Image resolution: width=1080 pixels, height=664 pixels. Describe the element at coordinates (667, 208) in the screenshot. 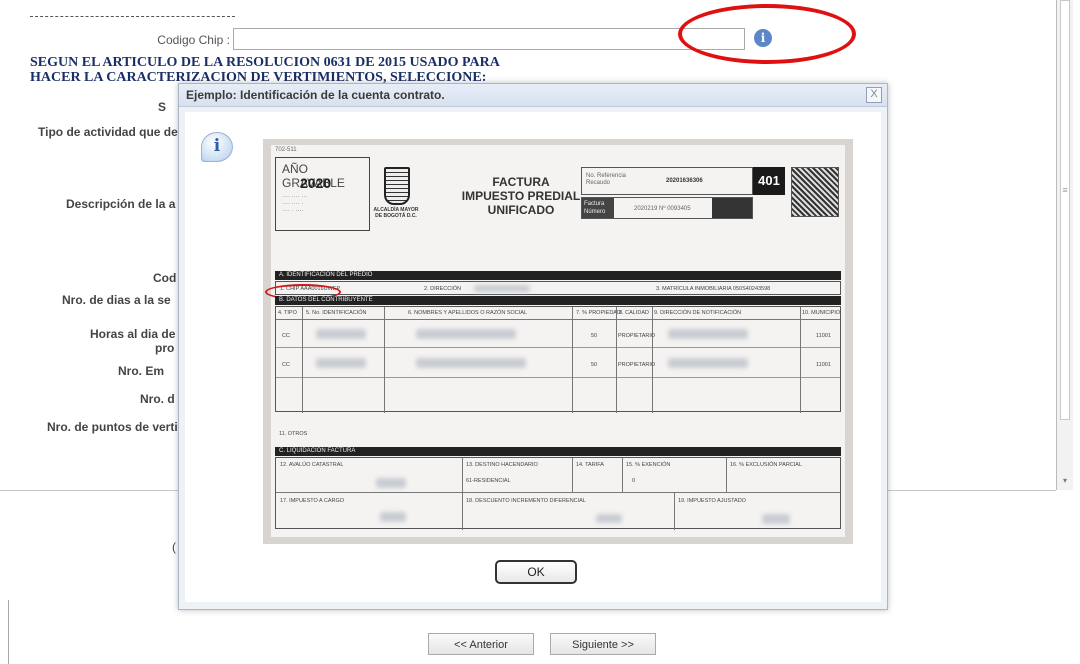

I see `invoice-number-box: Factura Número 2020219 Nº 0093405` at that location.